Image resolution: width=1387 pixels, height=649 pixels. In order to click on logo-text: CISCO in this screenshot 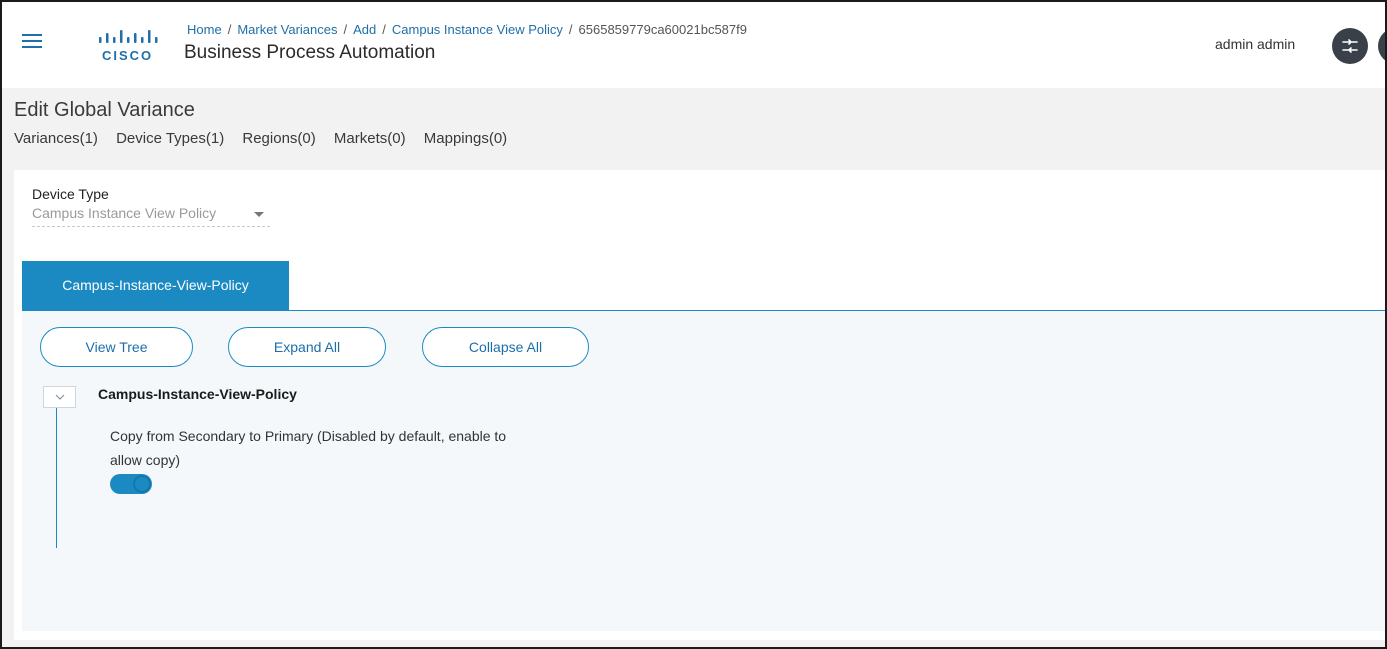, I will do `click(128, 55)`.